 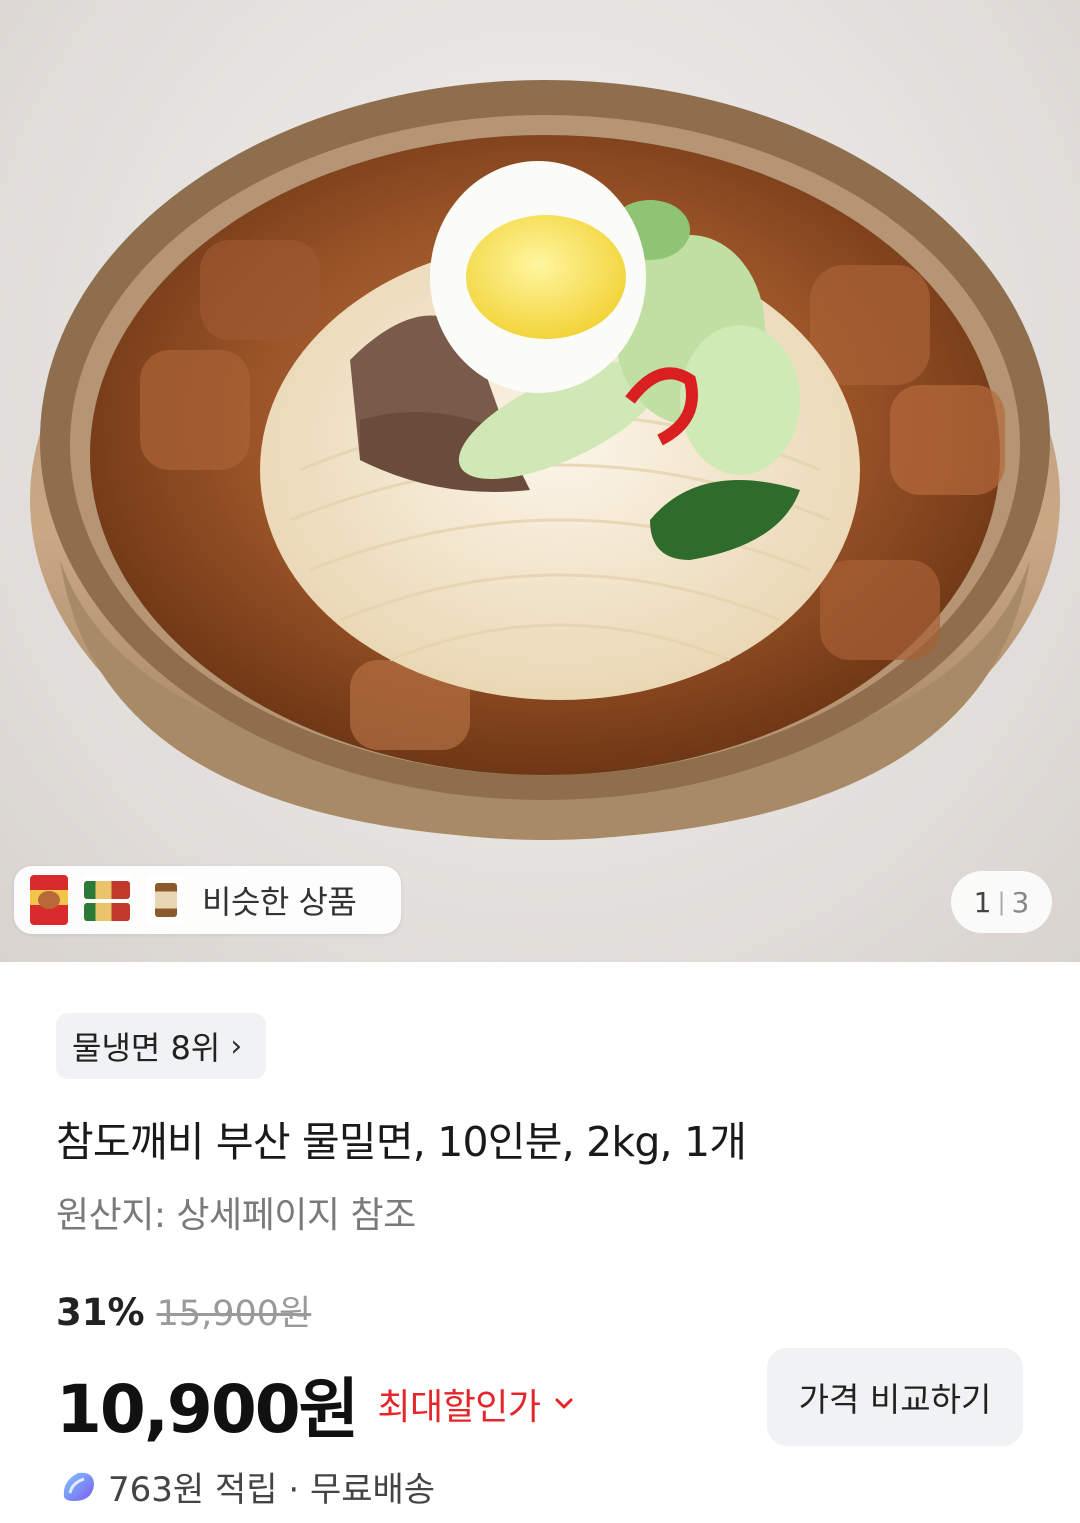 I want to click on discount-rate: 31%, so click(x=100, y=1312).